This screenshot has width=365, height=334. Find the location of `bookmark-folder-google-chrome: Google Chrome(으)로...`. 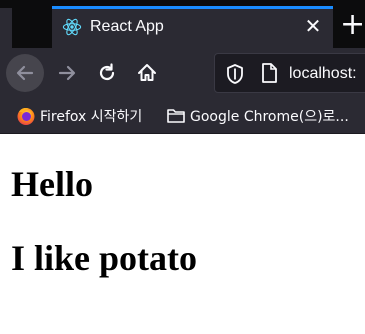

bookmark-folder-google-chrome: Google Chrome(으)로... is located at coordinates (257, 116).